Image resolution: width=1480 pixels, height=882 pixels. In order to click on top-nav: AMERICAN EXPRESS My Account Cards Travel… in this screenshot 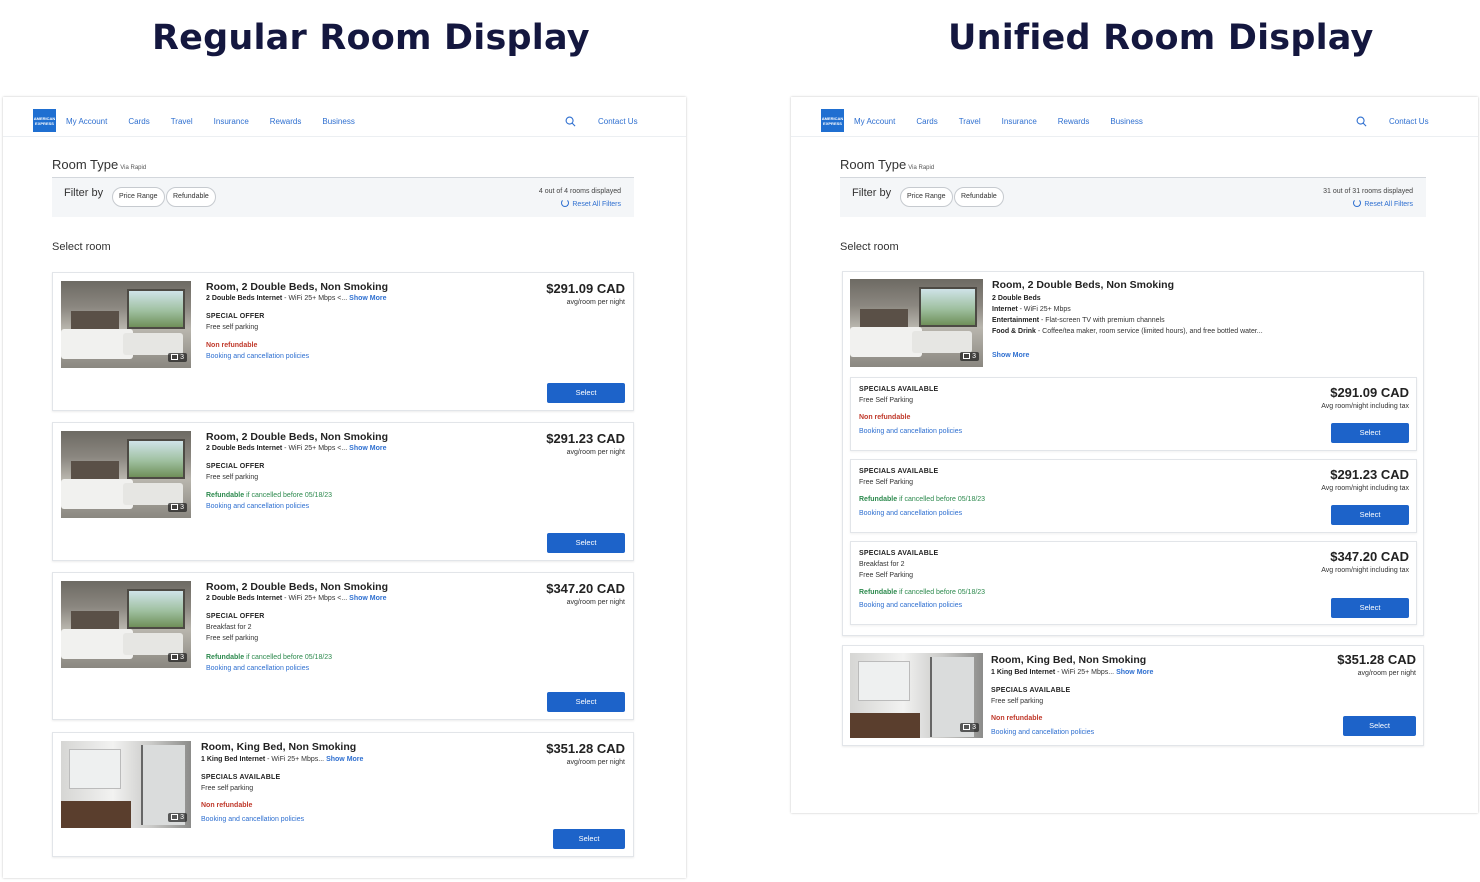, I will do `click(1134, 117)`.